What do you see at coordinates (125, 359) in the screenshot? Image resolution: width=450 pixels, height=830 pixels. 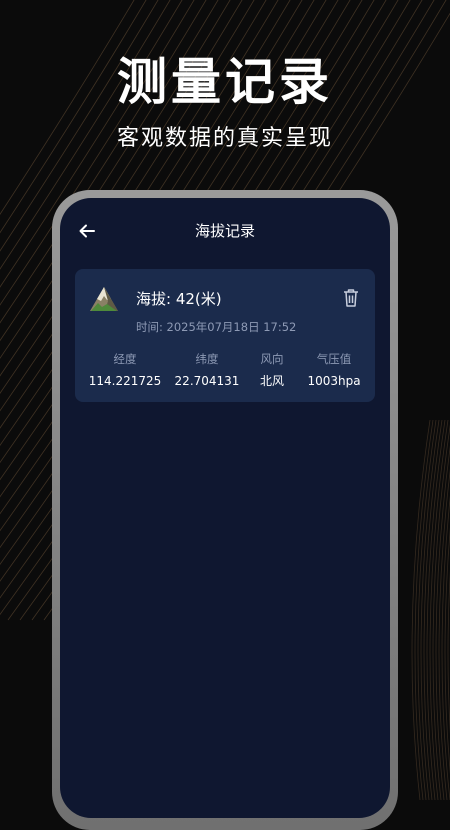 I see `stat-label: 经度` at bounding box center [125, 359].